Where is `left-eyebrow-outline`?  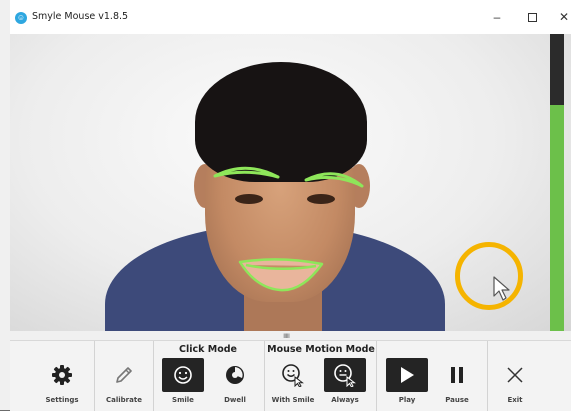 left-eyebrow-outline is located at coordinates (246, 172).